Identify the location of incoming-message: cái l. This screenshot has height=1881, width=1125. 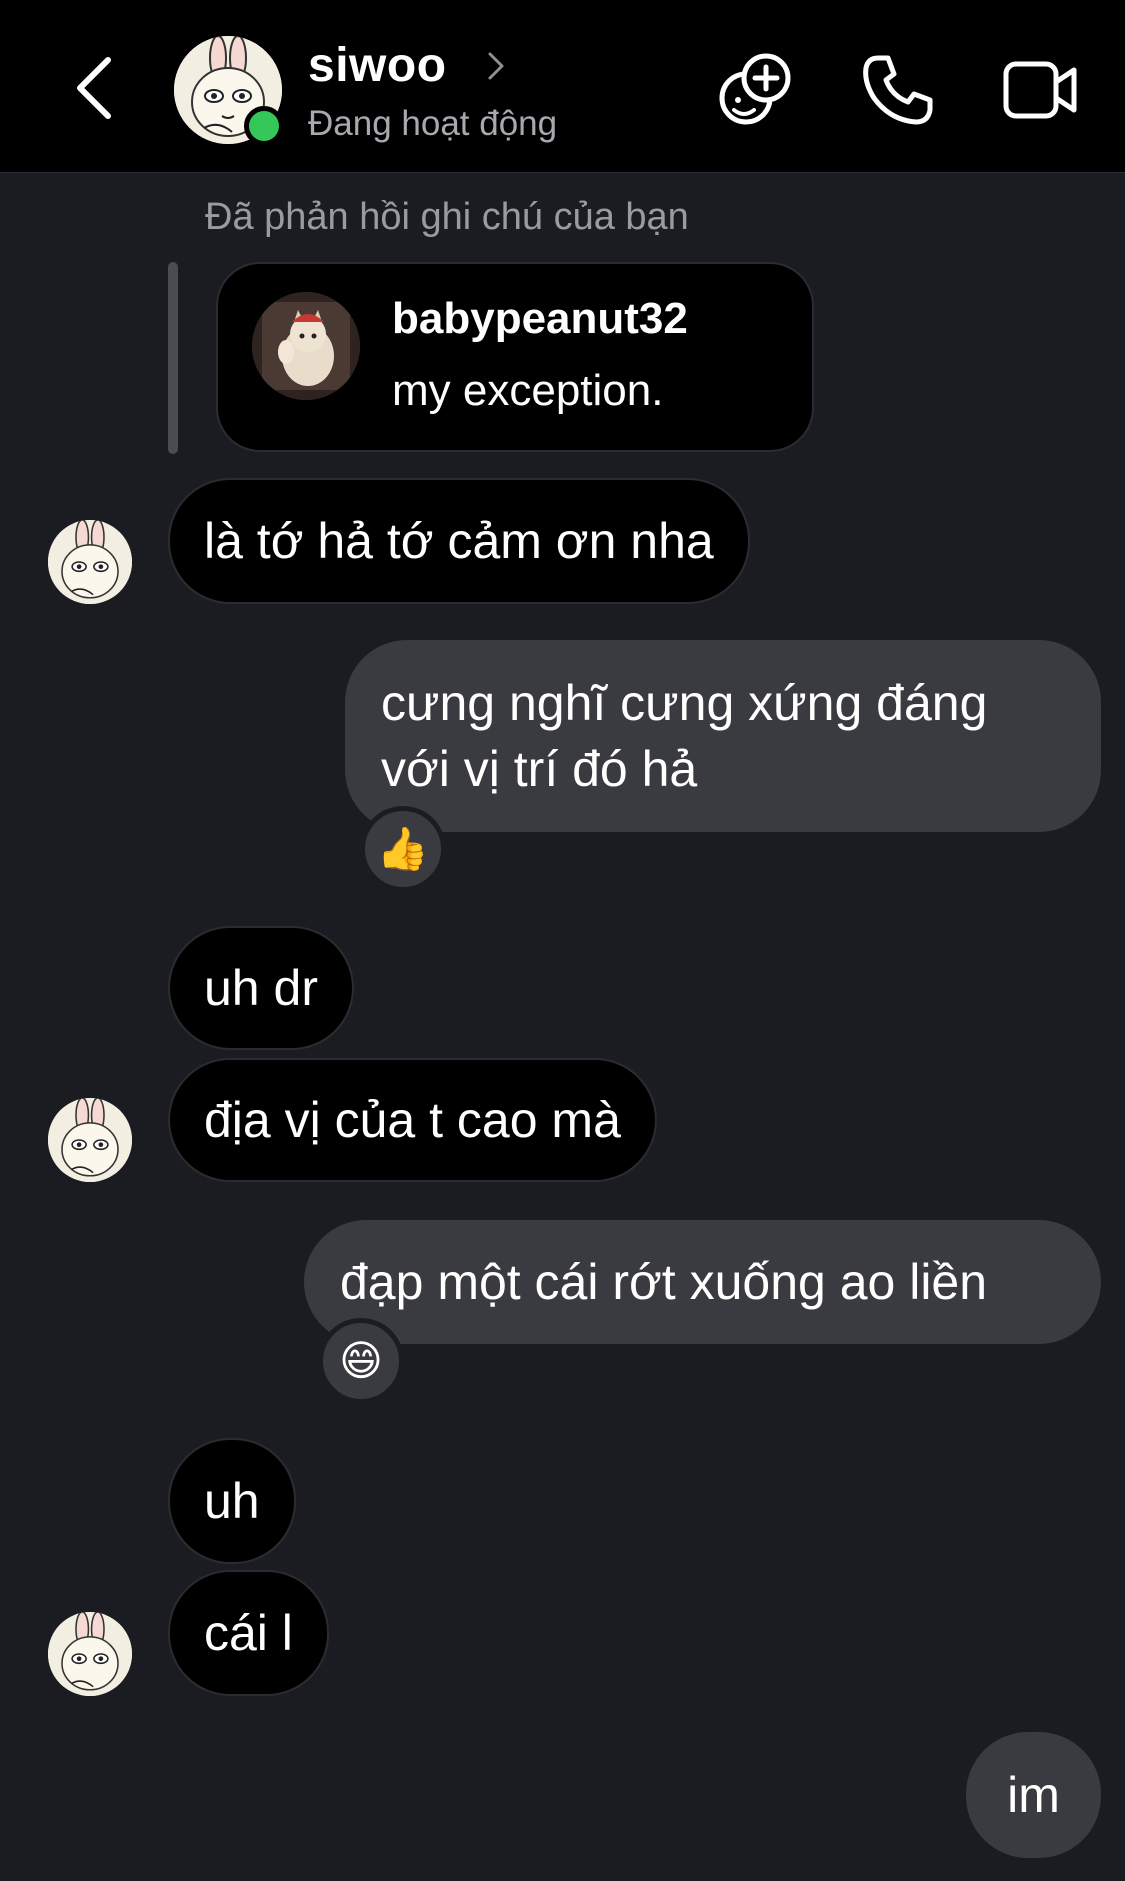
(248, 1633).